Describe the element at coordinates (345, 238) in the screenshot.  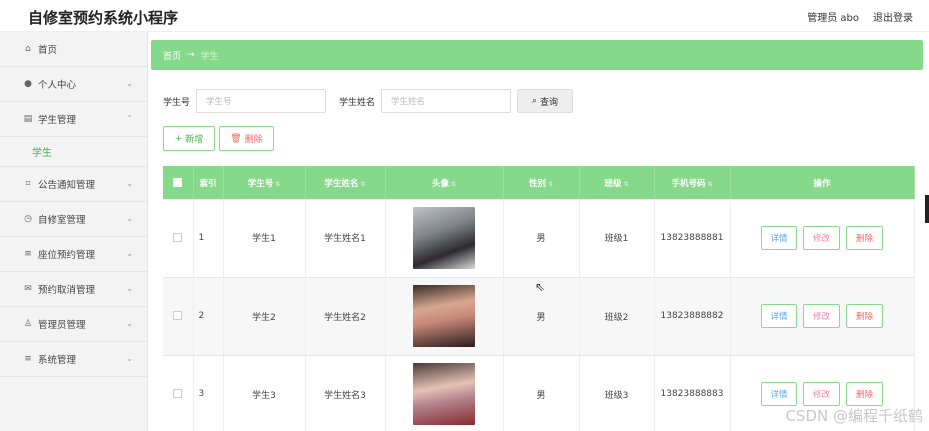
I see `cell-student-name: 学生姓名1` at that location.